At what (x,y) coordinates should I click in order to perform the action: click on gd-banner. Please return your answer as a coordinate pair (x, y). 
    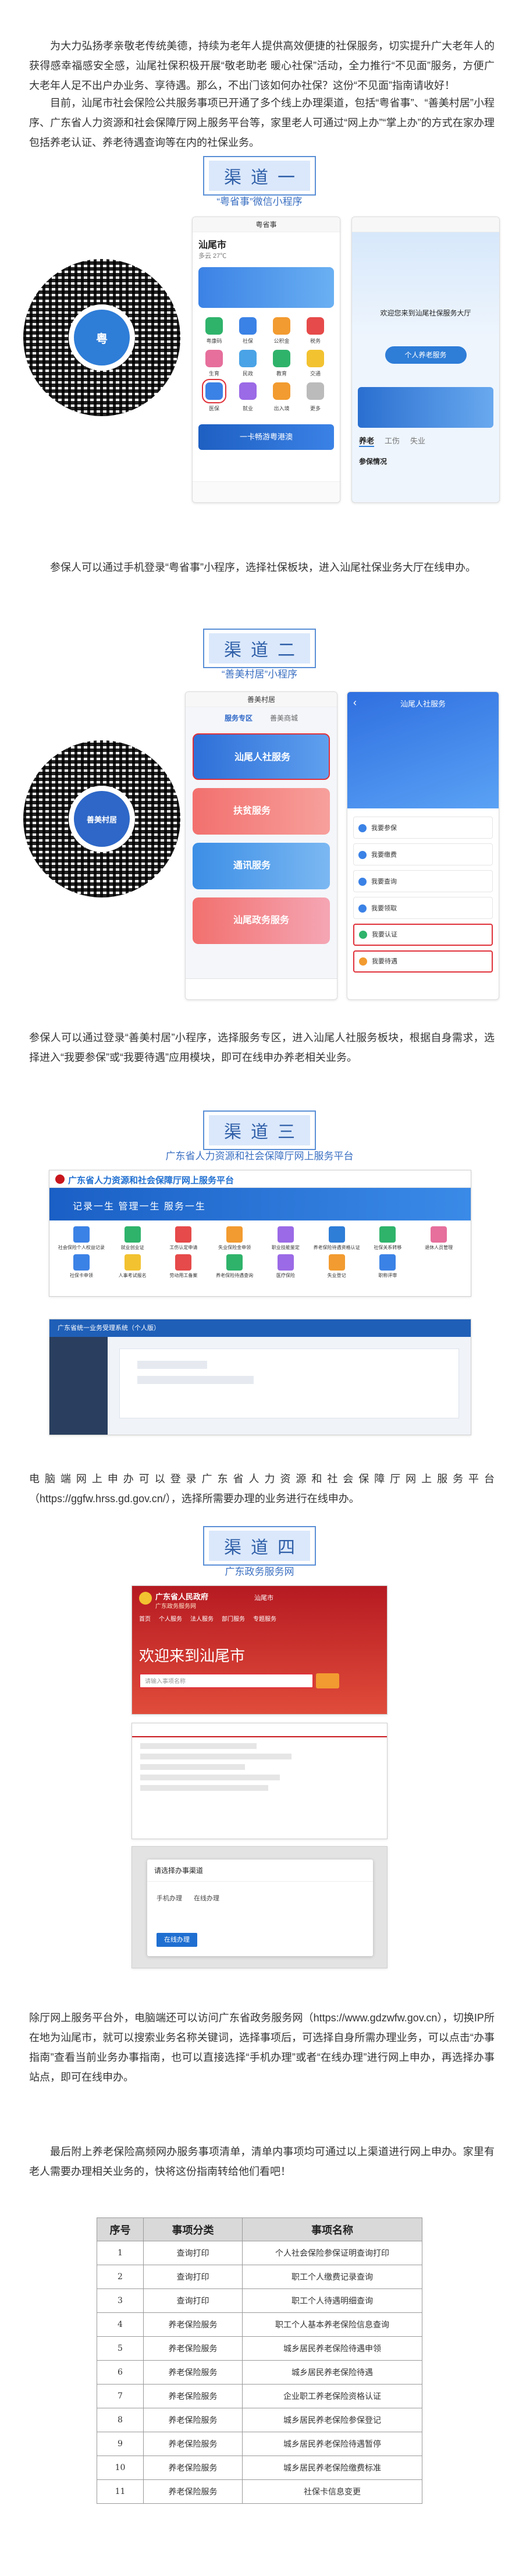
    Looking at the image, I should click on (425, 407).